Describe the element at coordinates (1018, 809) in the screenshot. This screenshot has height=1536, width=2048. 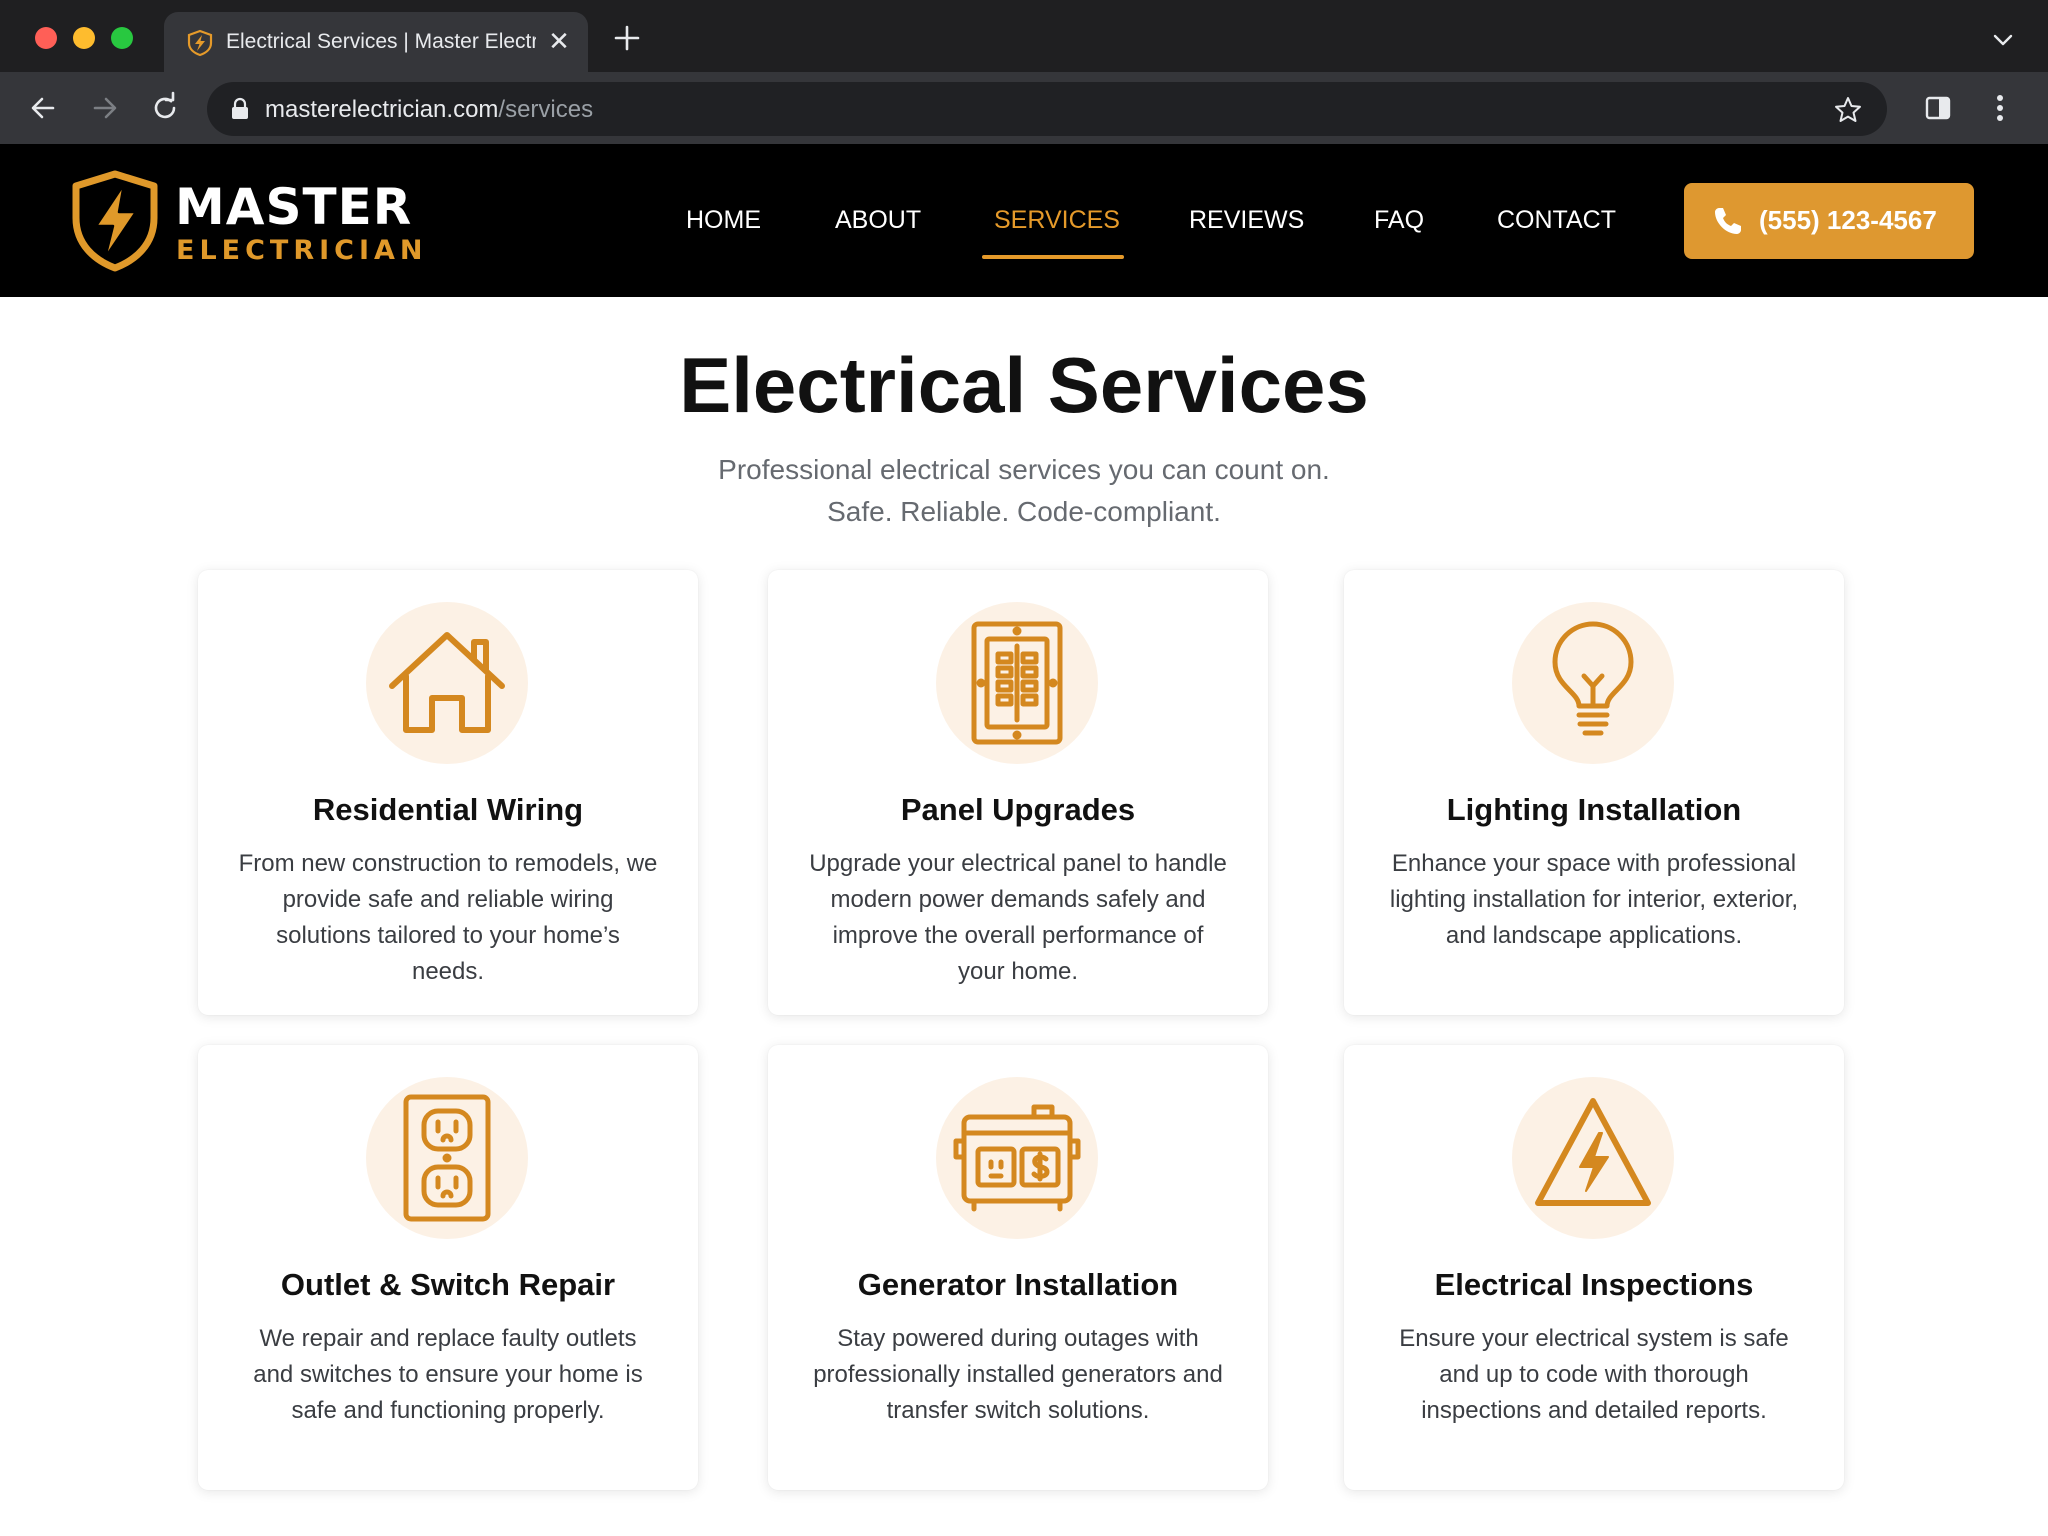
I see `service-title: Panel Upgrades` at that location.